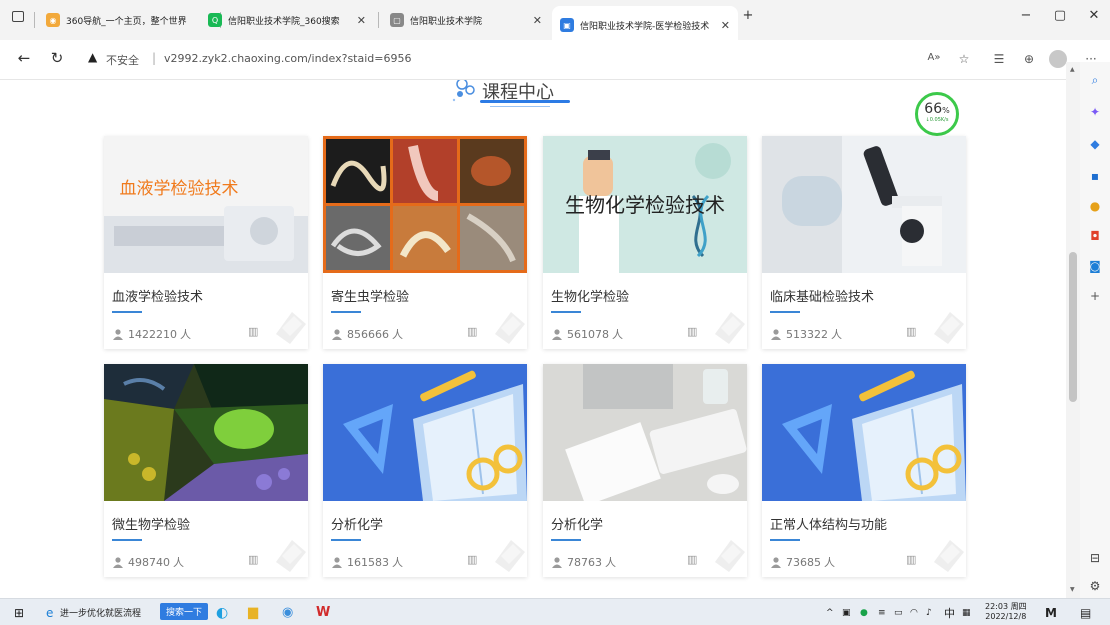 The height and width of the screenshot is (625, 1110). I want to click on office-icon: ◘, so click(1095, 236).